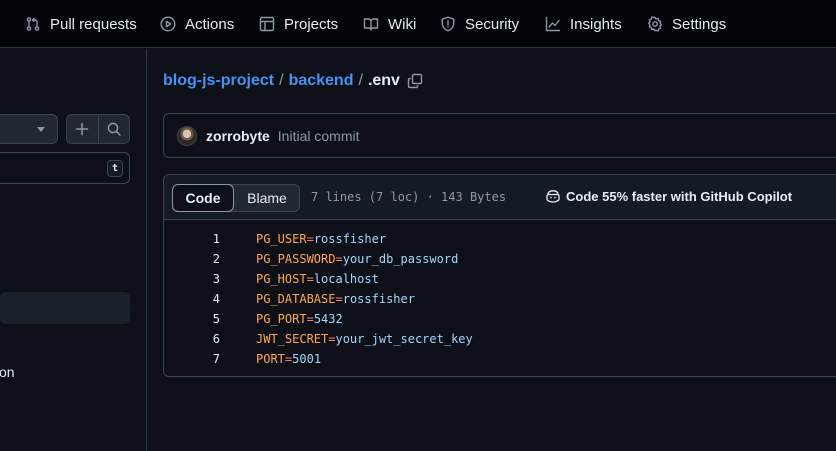 The image size is (836, 451). I want to click on go-to-file-input: t, so click(65, 168).